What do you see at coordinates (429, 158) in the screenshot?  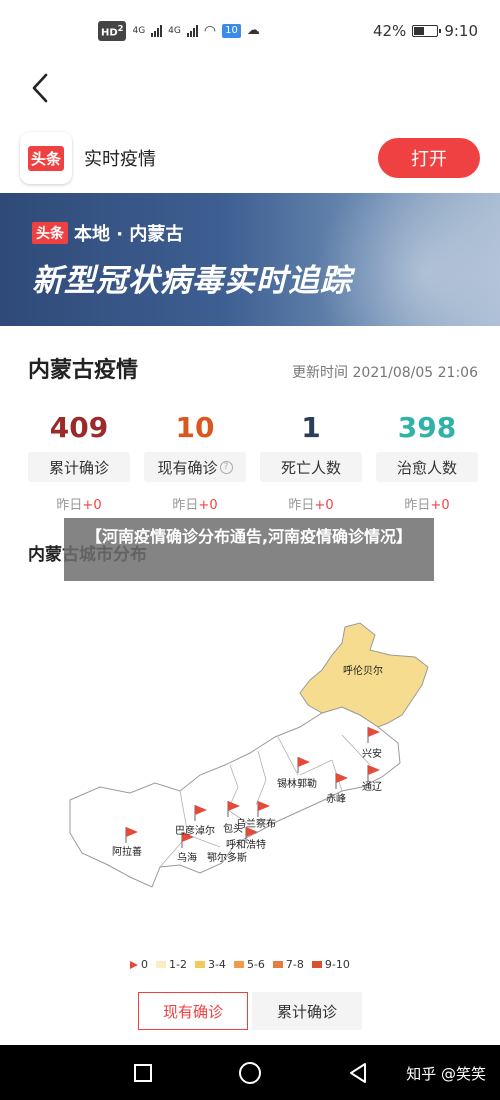 I see `open-app-button: 打开` at bounding box center [429, 158].